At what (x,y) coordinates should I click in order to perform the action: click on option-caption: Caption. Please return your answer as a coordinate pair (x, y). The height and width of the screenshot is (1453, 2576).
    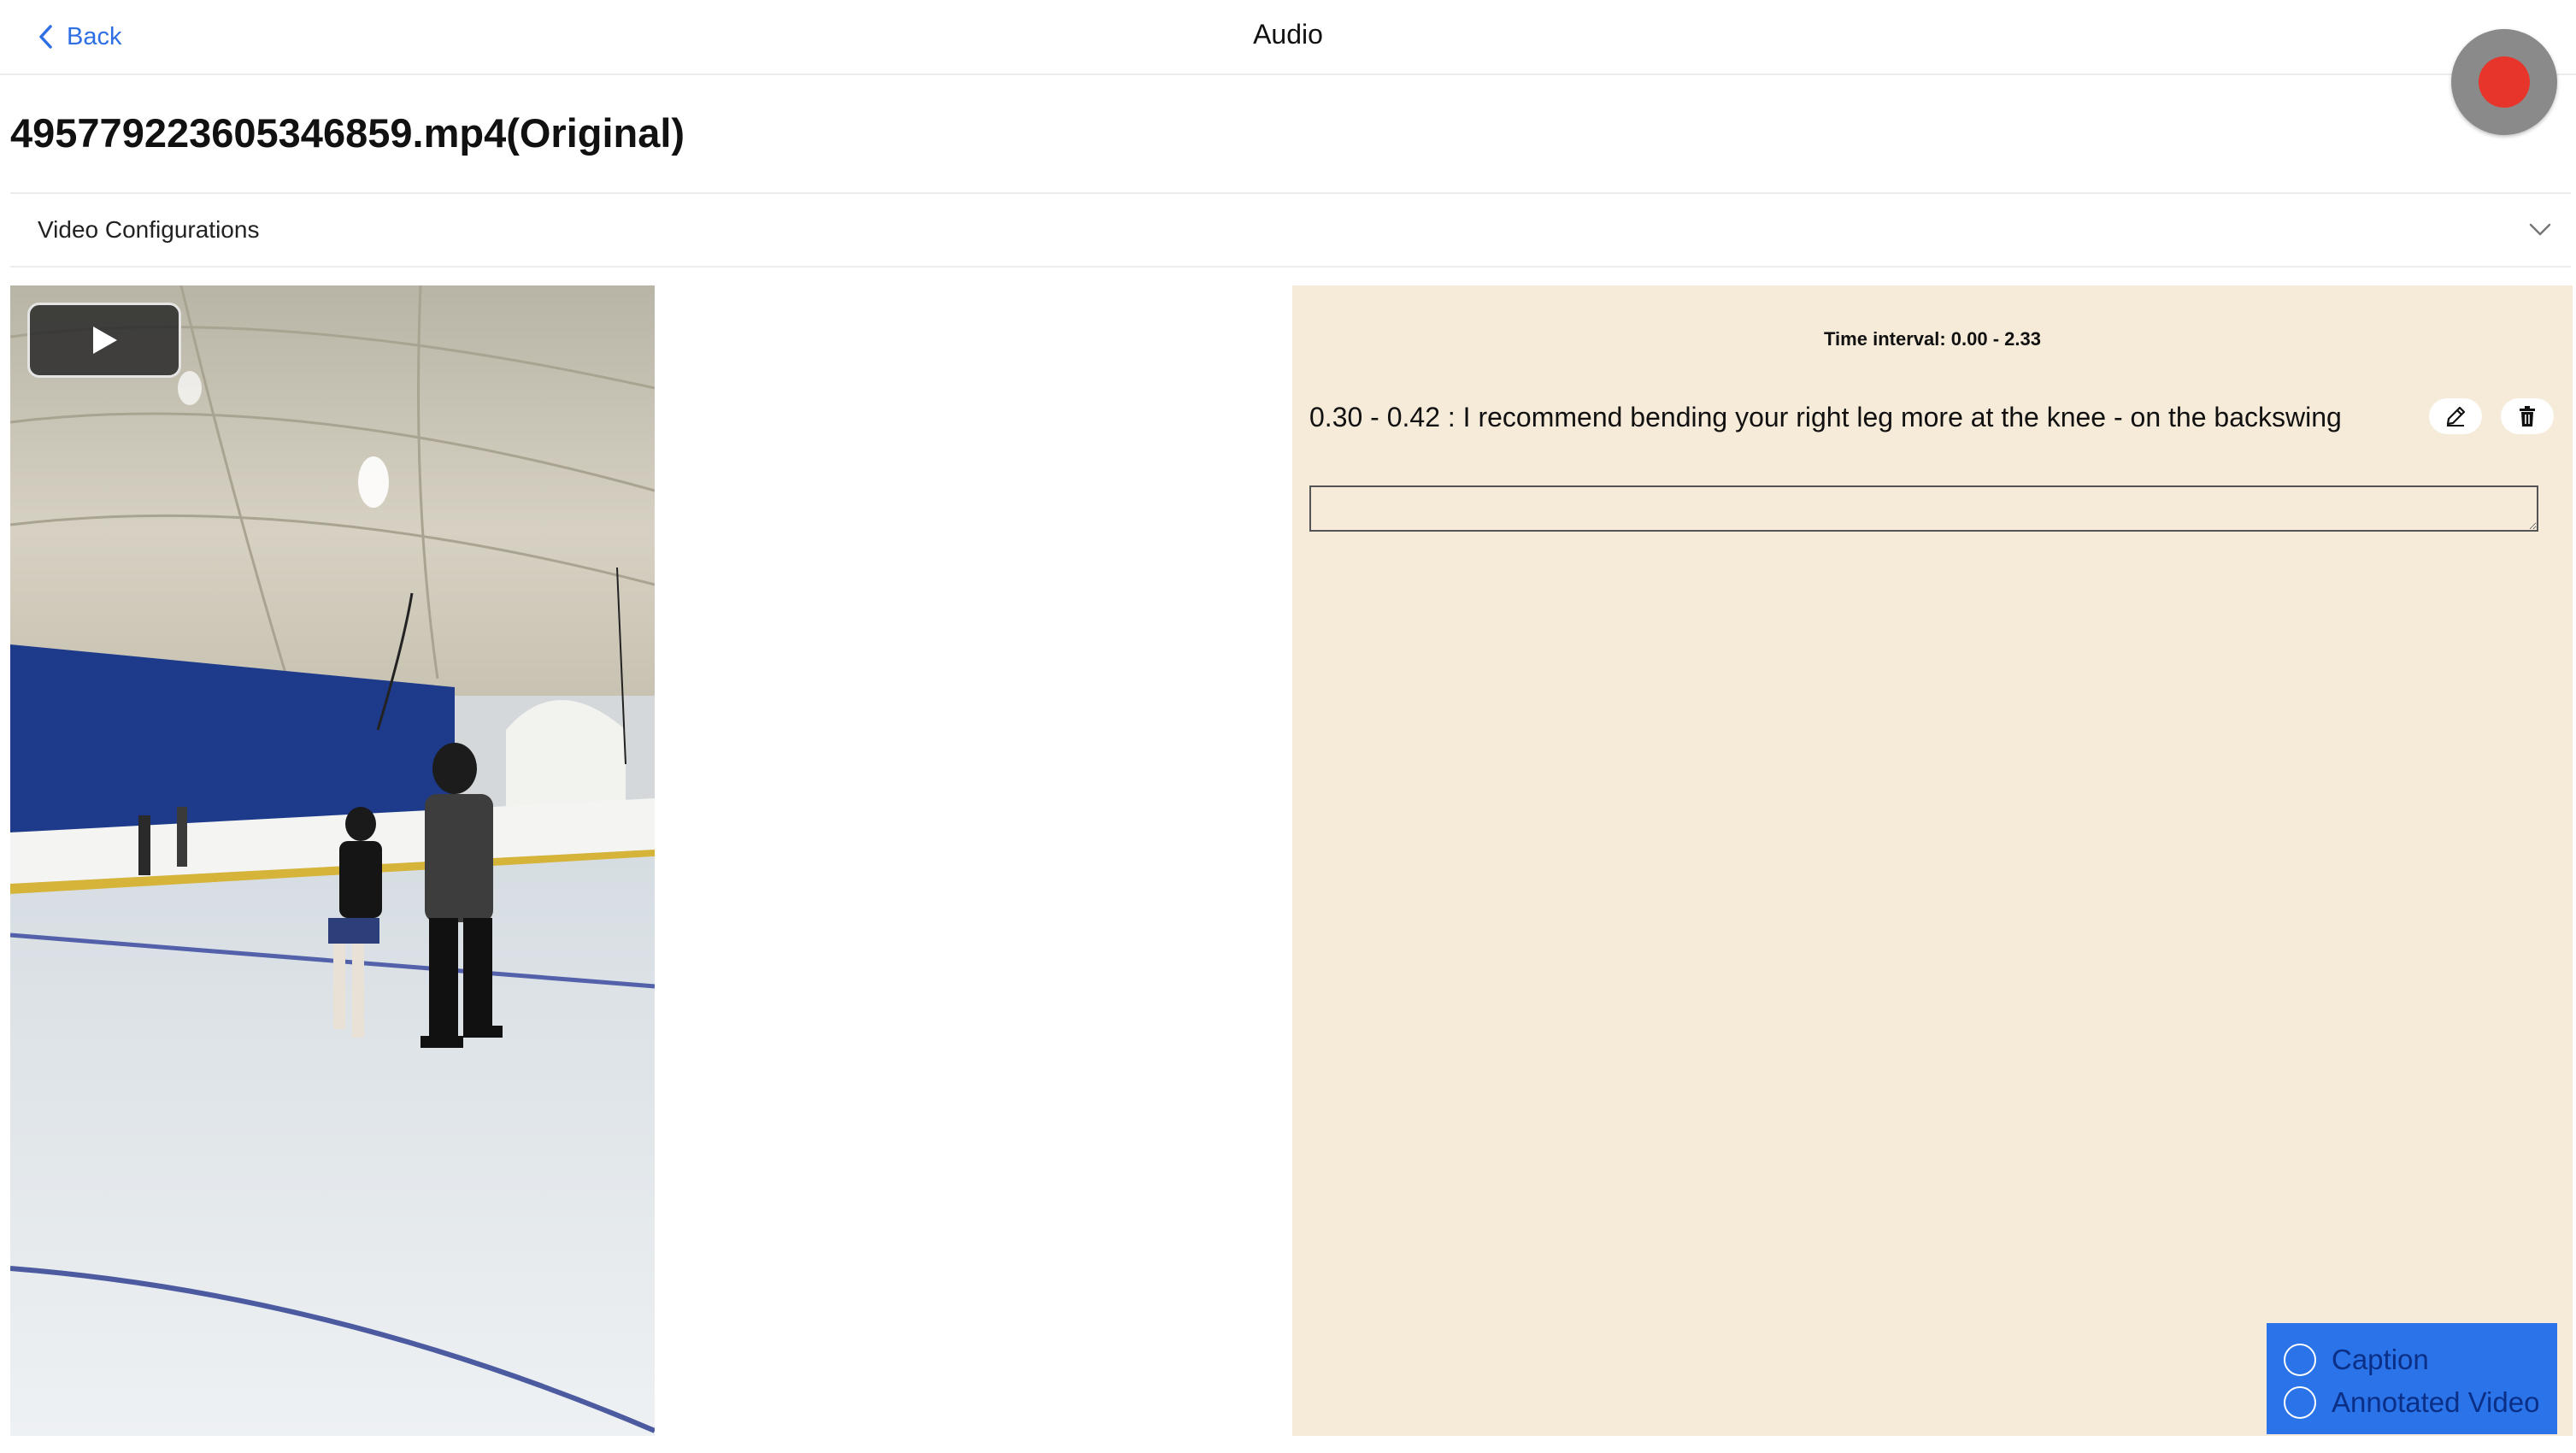
    Looking at the image, I should click on (2412, 1360).